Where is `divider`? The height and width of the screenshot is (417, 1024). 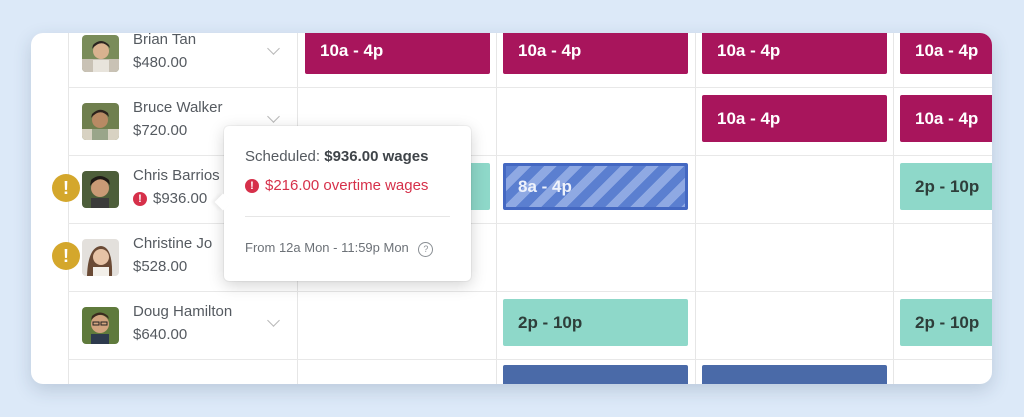
divider is located at coordinates (347, 216).